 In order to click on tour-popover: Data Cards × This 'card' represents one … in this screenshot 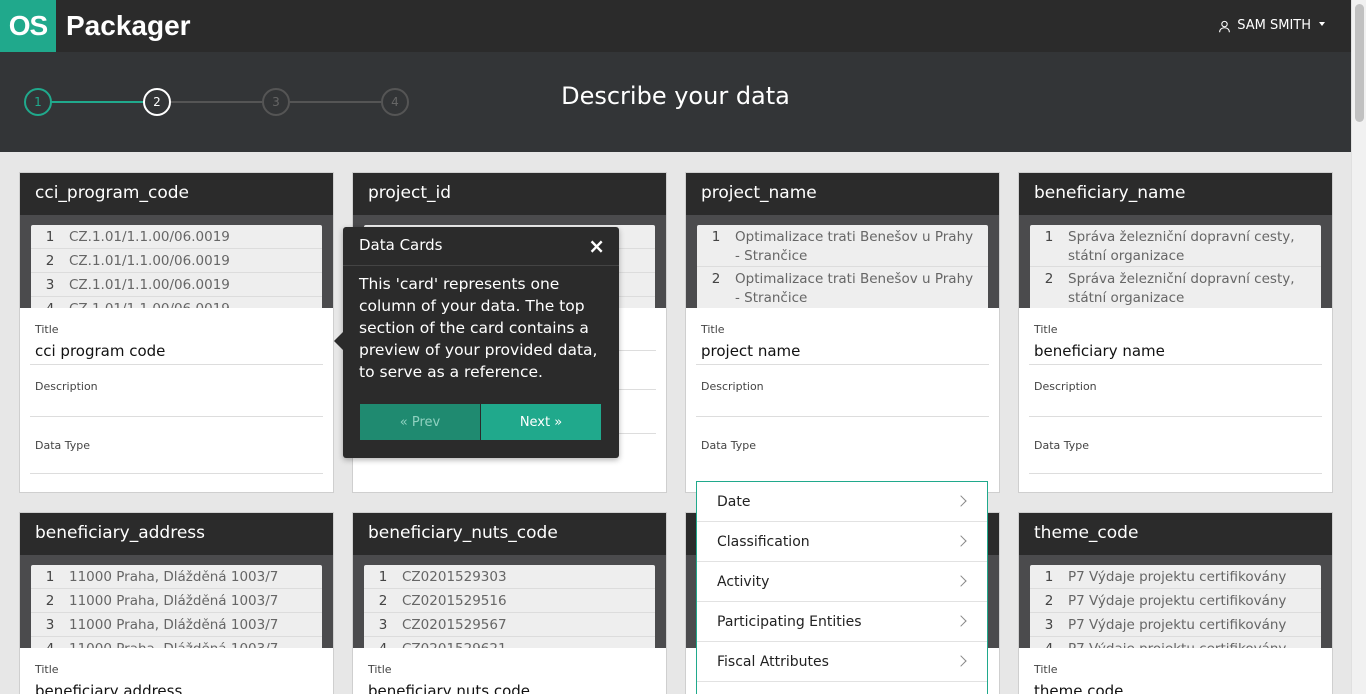, I will do `click(476, 342)`.